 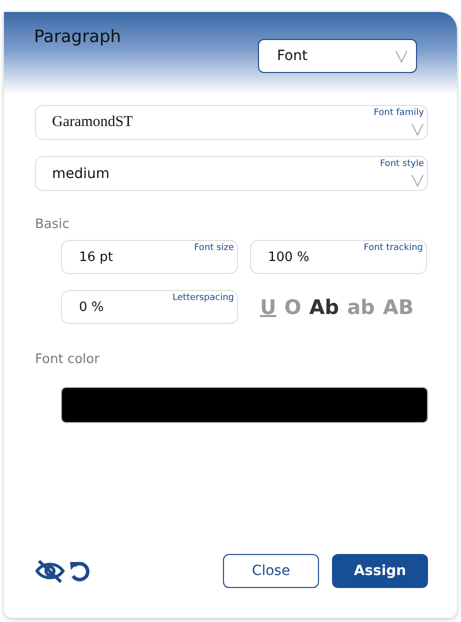 What do you see at coordinates (244, 405) in the screenshot?
I see `color-swatch` at bounding box center [244, 405].